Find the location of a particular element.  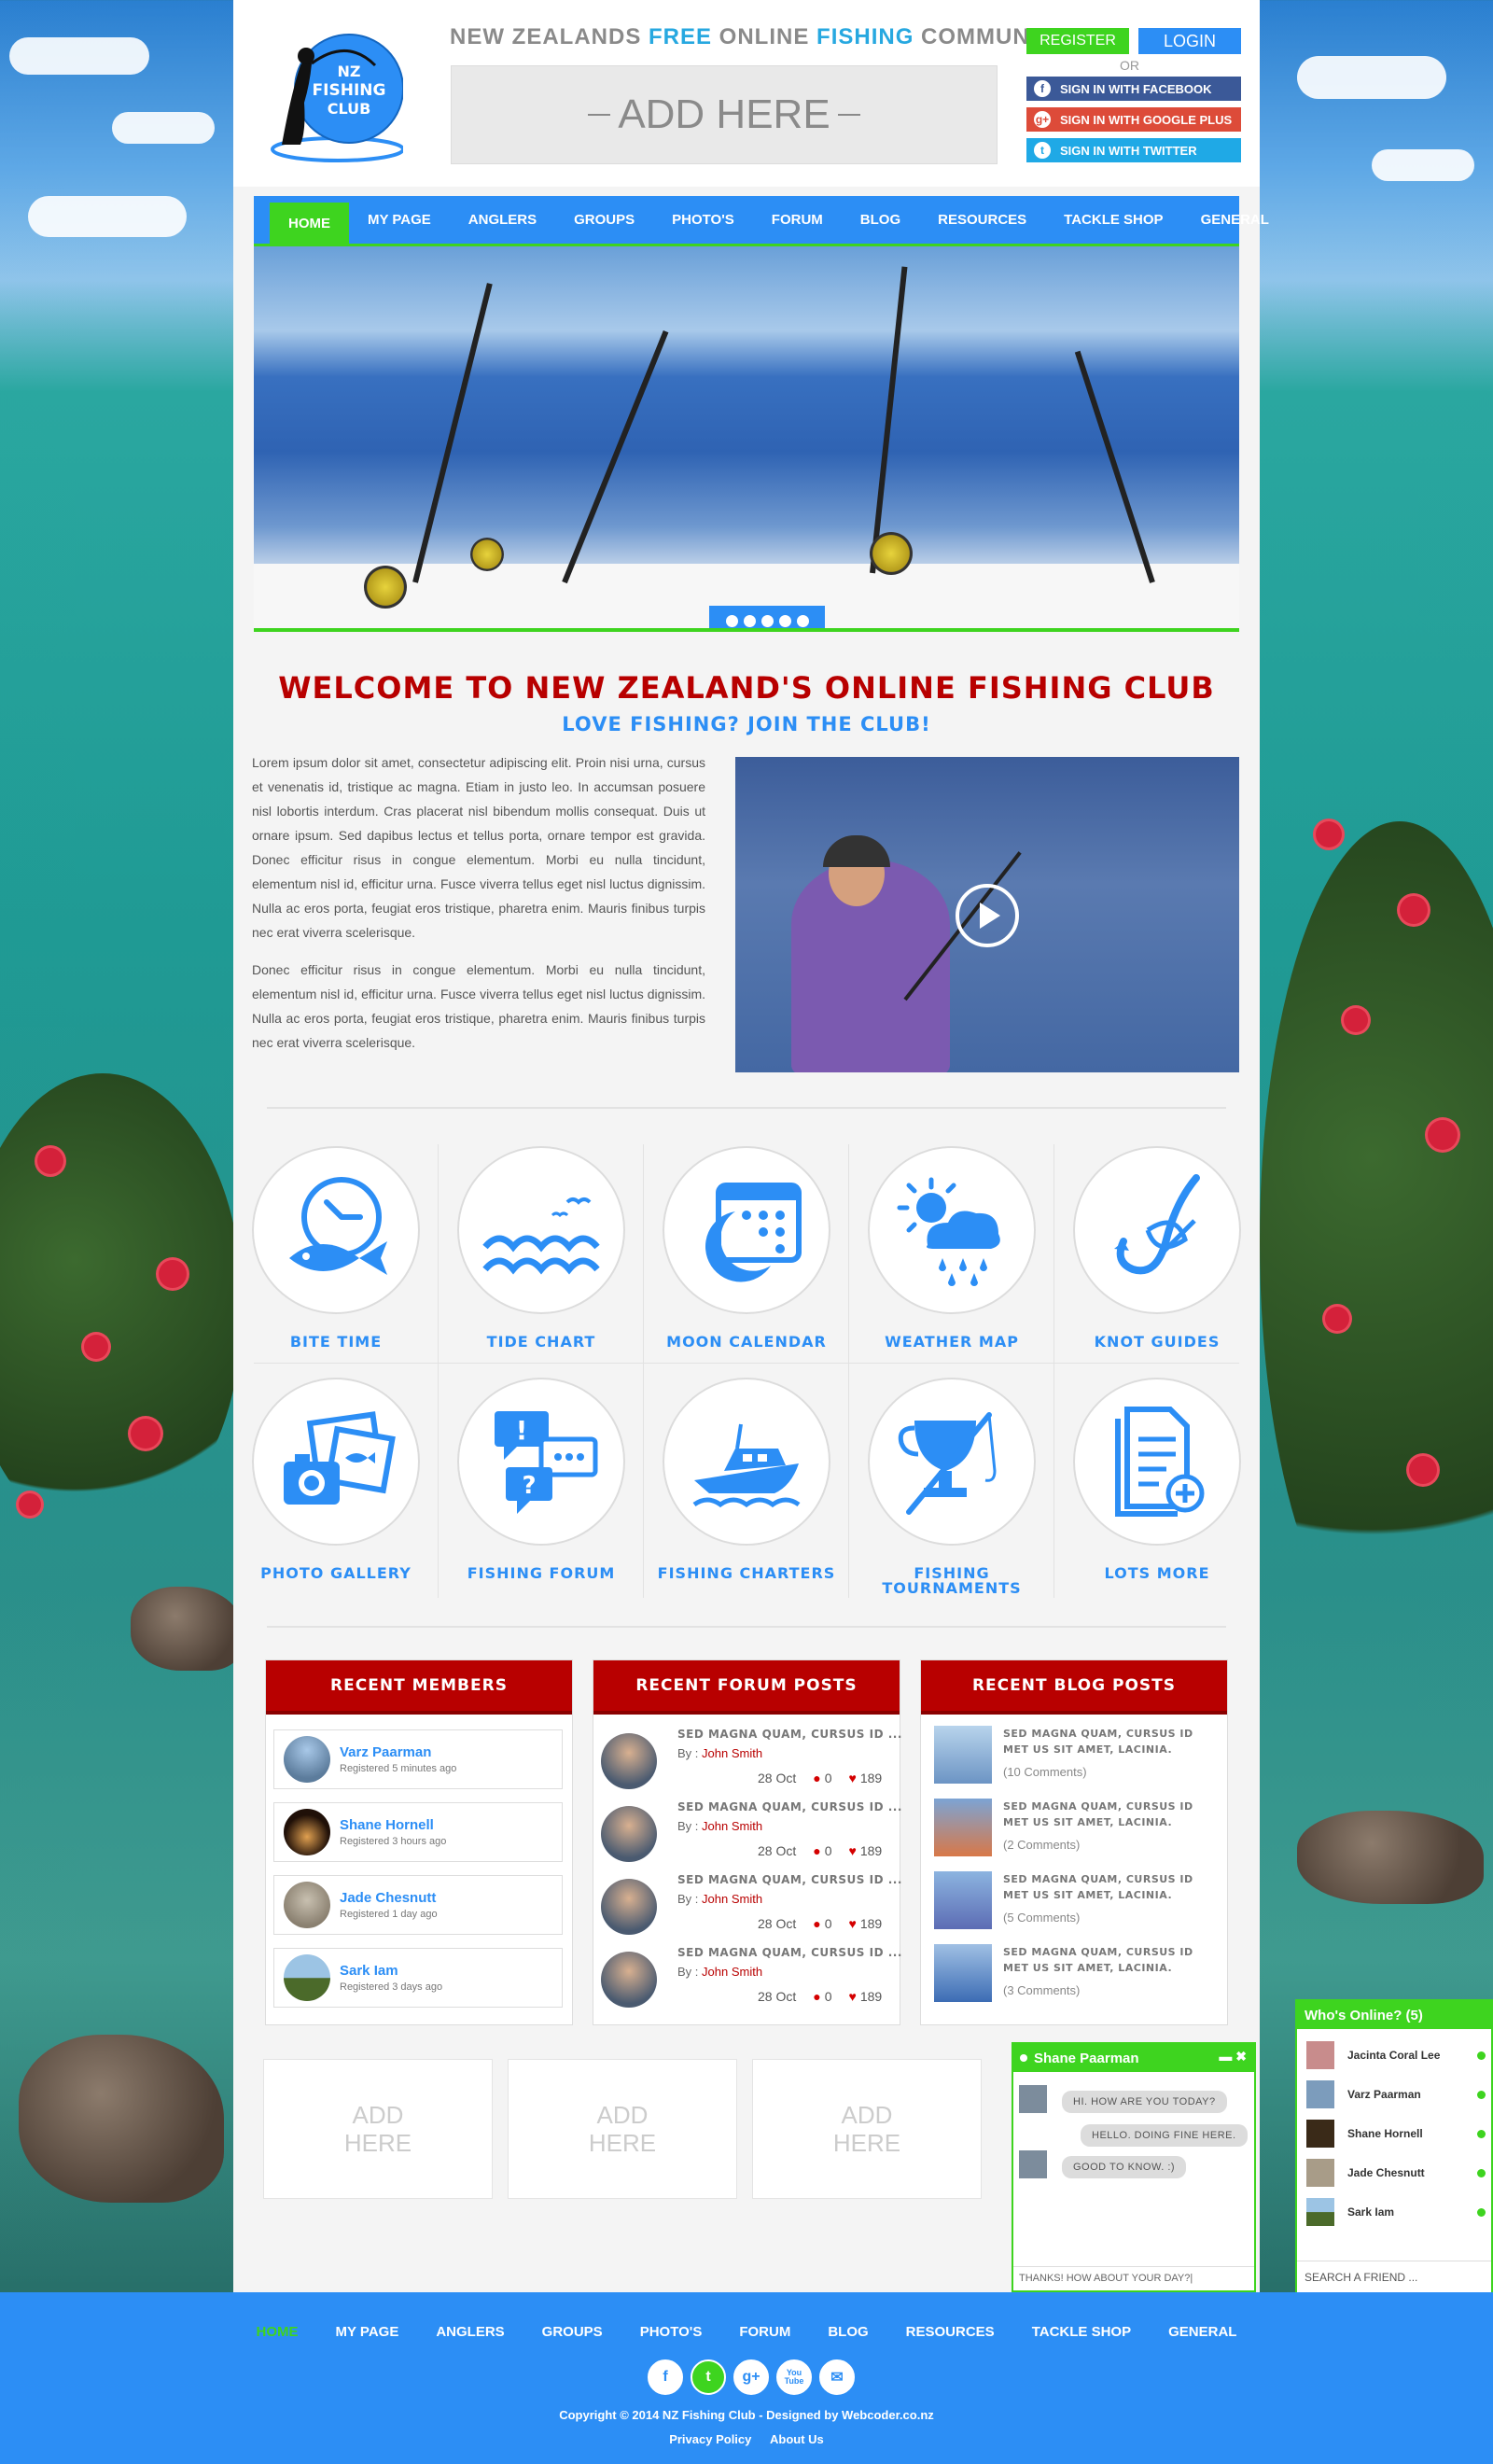

nav-blog: BLOG is located at coordinates (881, 220).